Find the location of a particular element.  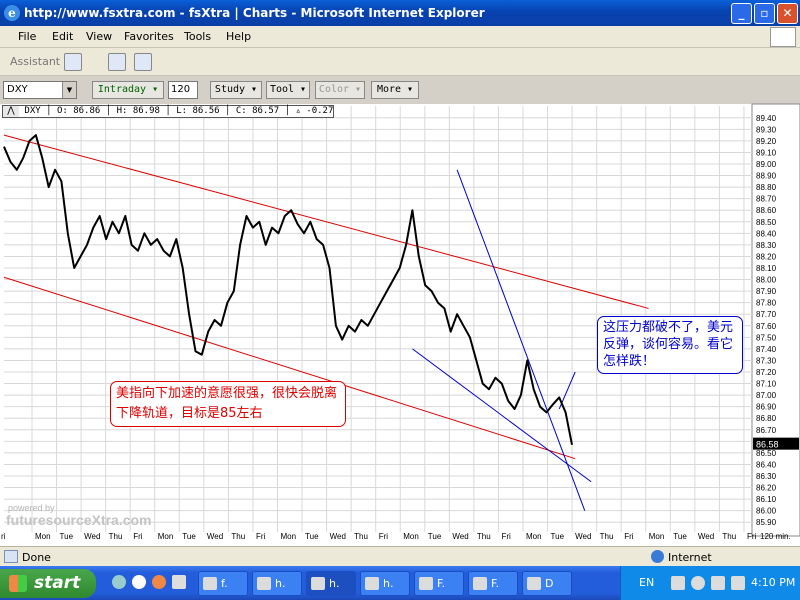

y-tick-label: 87.40 is located at coordinates (766, 349).